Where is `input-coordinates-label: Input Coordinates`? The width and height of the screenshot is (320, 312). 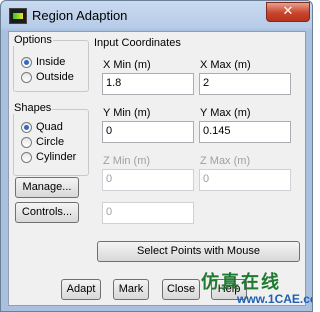
input-coordinates-label: Input Coordinates is located at coordinates (137, 43).